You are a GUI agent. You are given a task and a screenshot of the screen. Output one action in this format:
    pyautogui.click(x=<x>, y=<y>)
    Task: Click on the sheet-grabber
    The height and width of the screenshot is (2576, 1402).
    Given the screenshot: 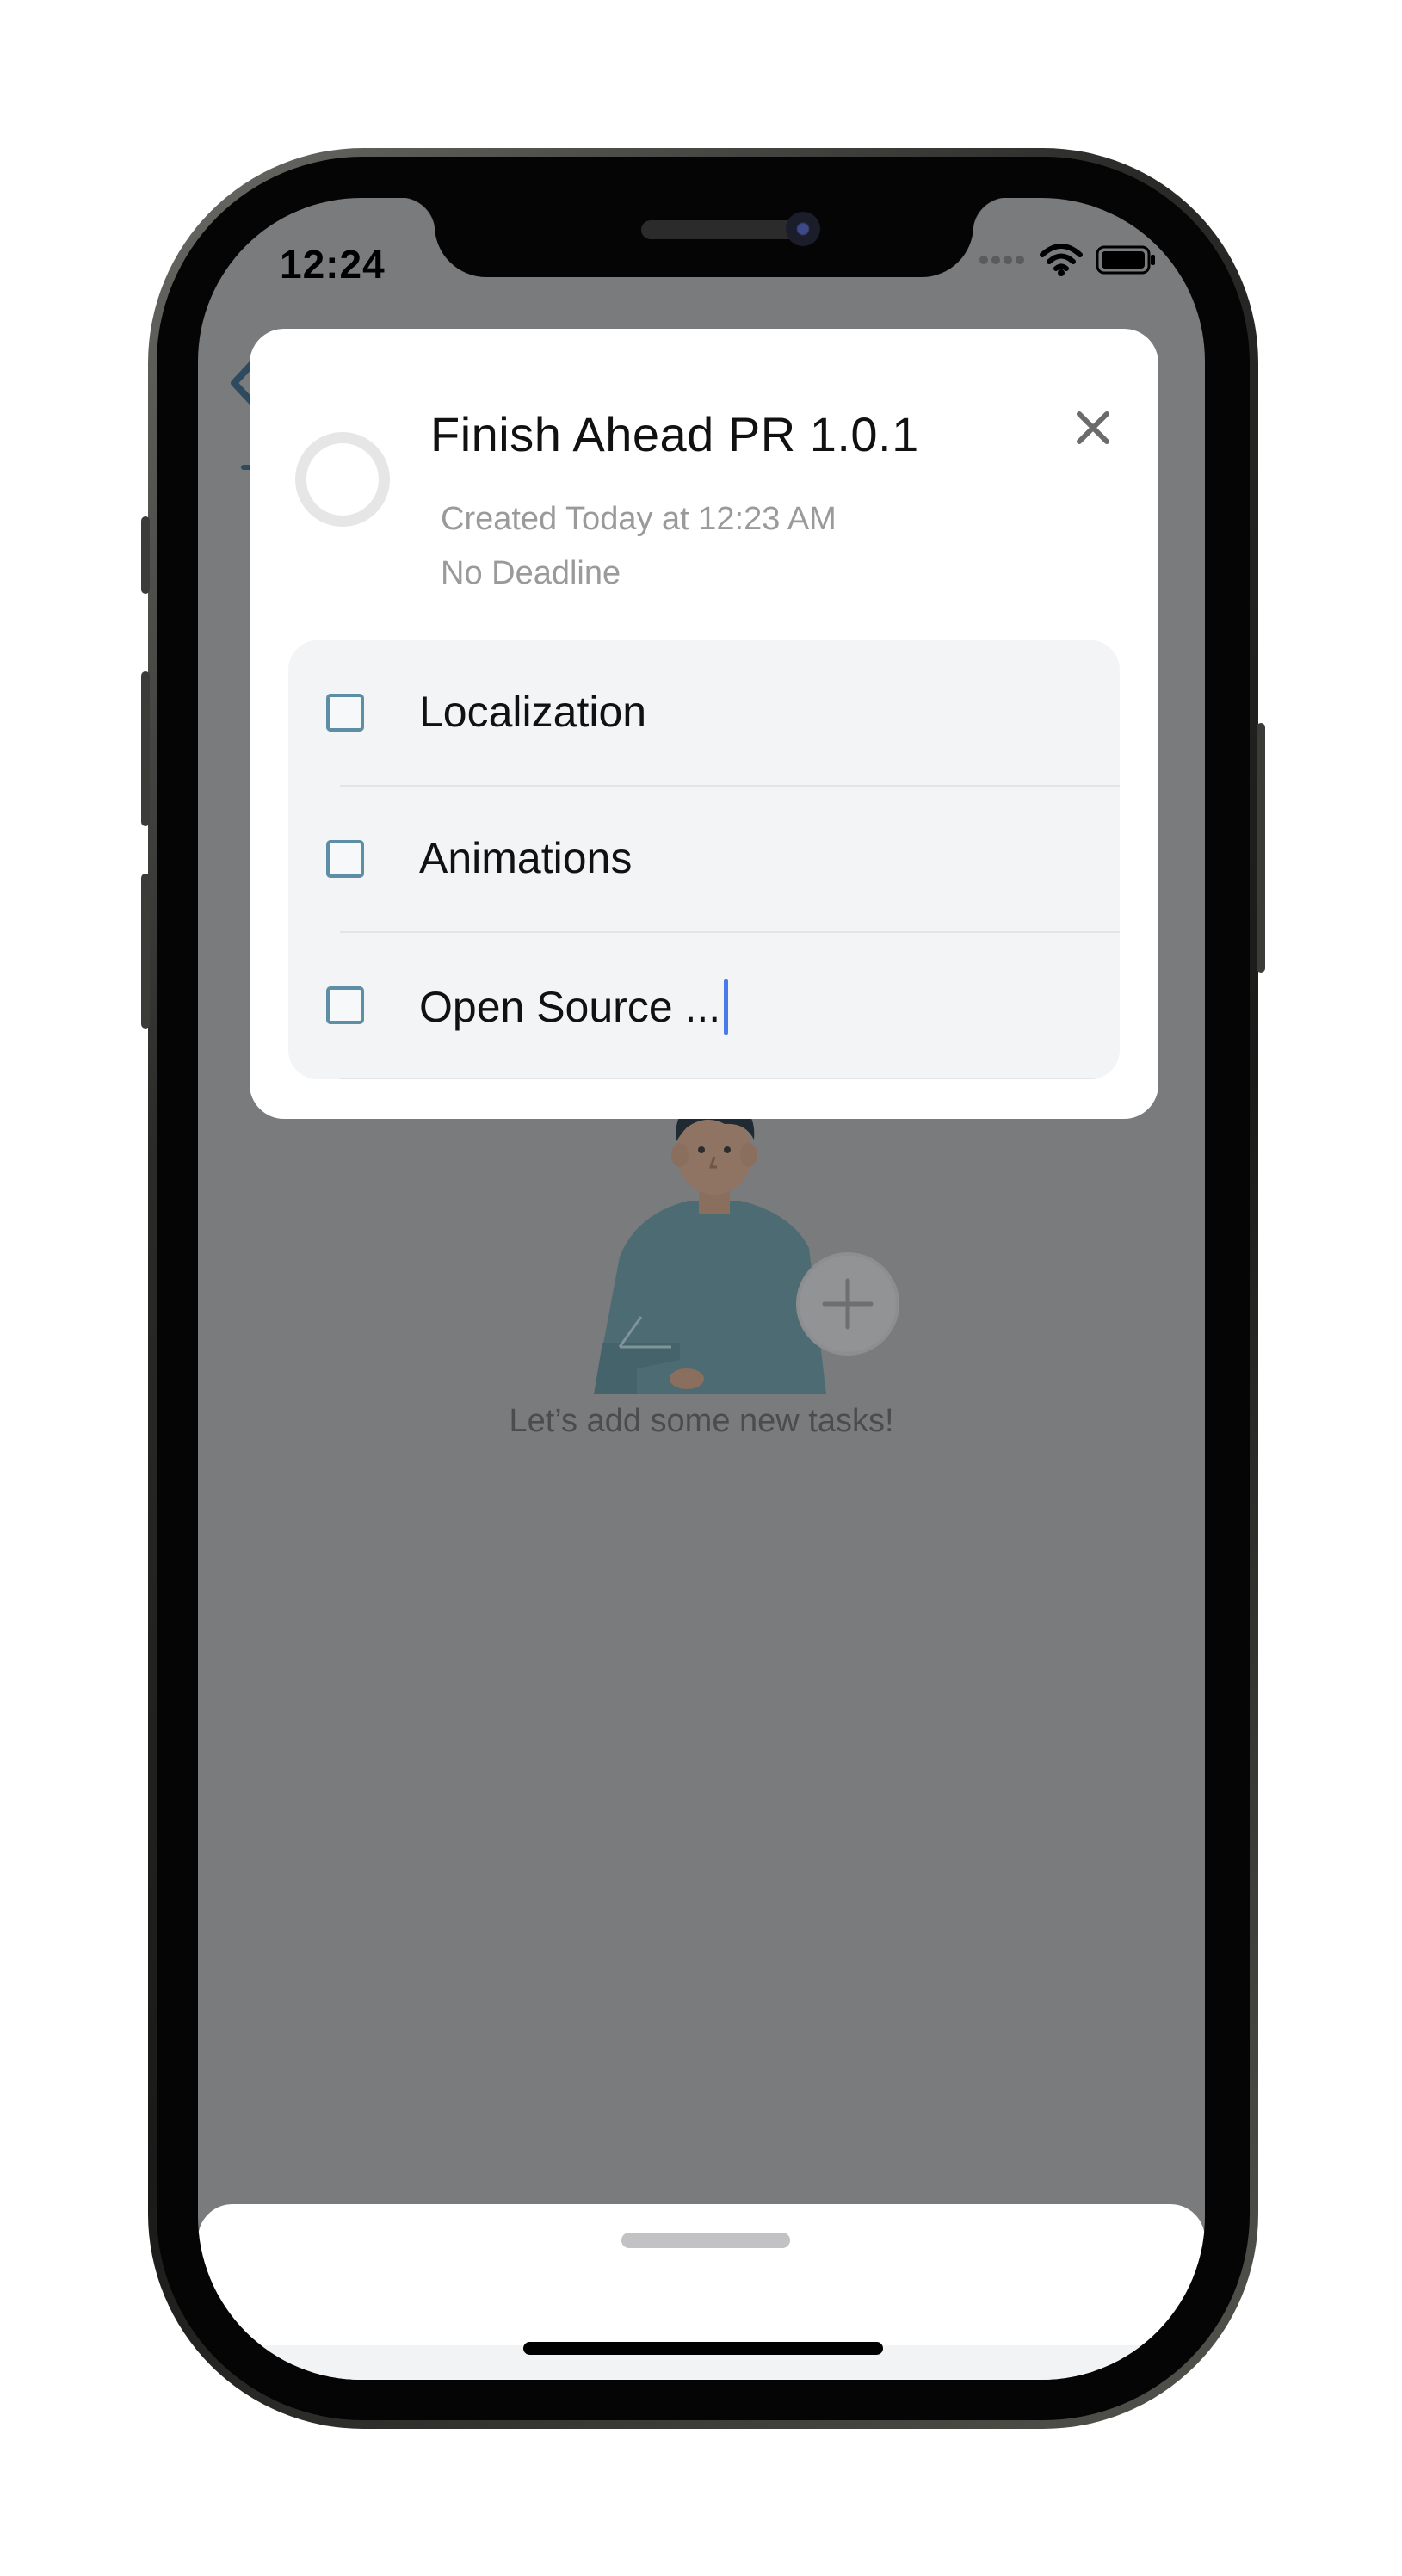 What is the action you would take?
    pyautogui.click(x=705, y=2240)
    